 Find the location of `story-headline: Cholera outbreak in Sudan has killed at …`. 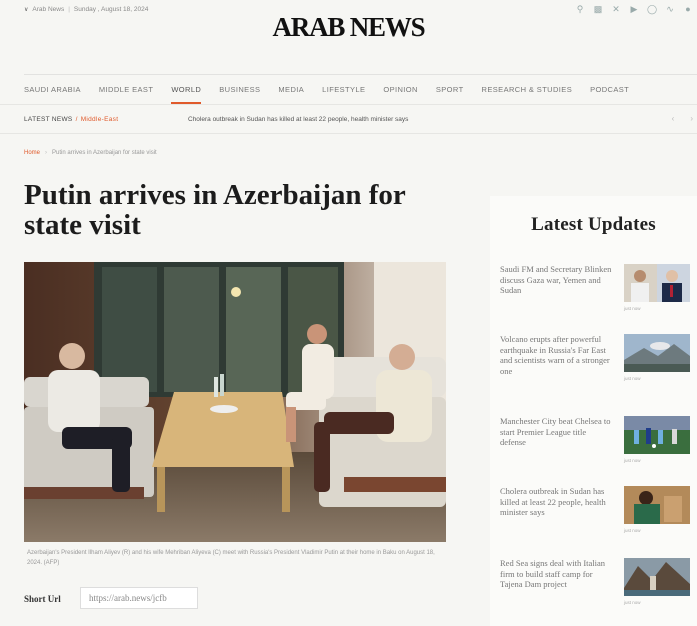

story-headline: Cholera outbreak in Sudan has killed at … is located at coordinates (556, 502).